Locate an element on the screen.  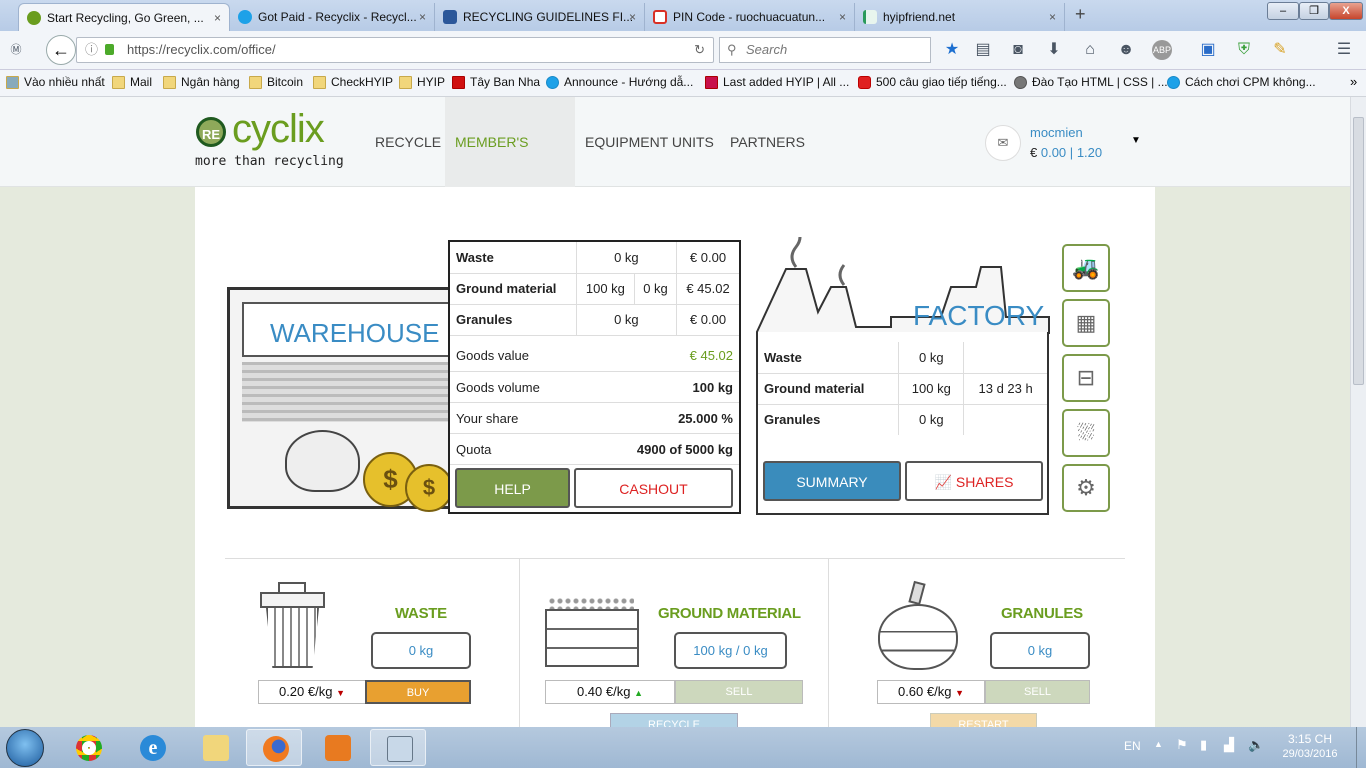
stat-row: Goods volume 100 kg is located at coordinates (594, 387).